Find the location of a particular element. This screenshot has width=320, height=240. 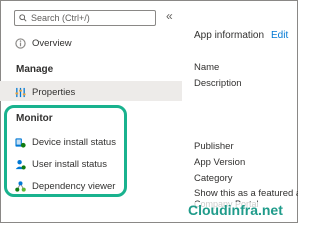

overview-icon is located at coordinates (20, 43).